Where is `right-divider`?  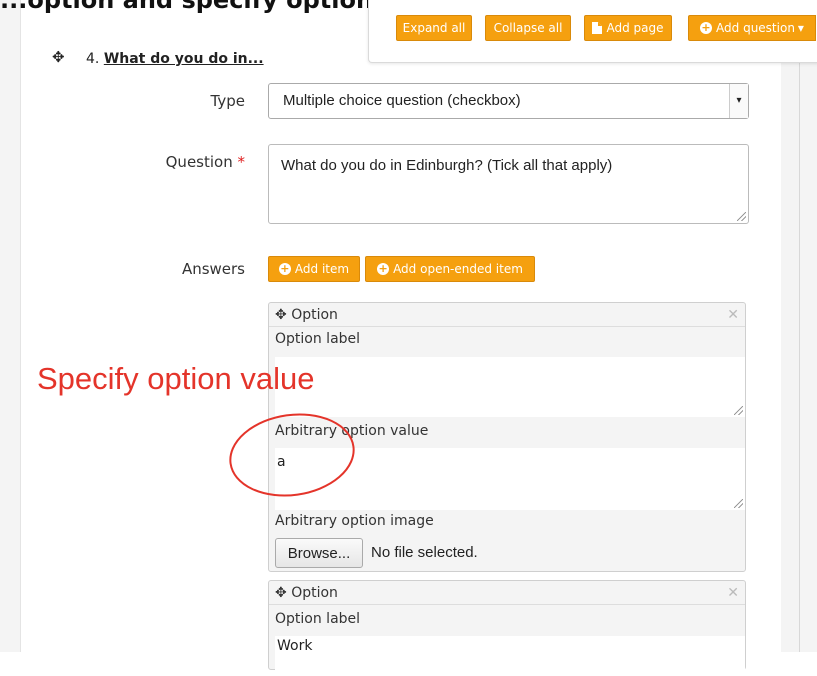
right-divider is located at coordinates (799, 326).